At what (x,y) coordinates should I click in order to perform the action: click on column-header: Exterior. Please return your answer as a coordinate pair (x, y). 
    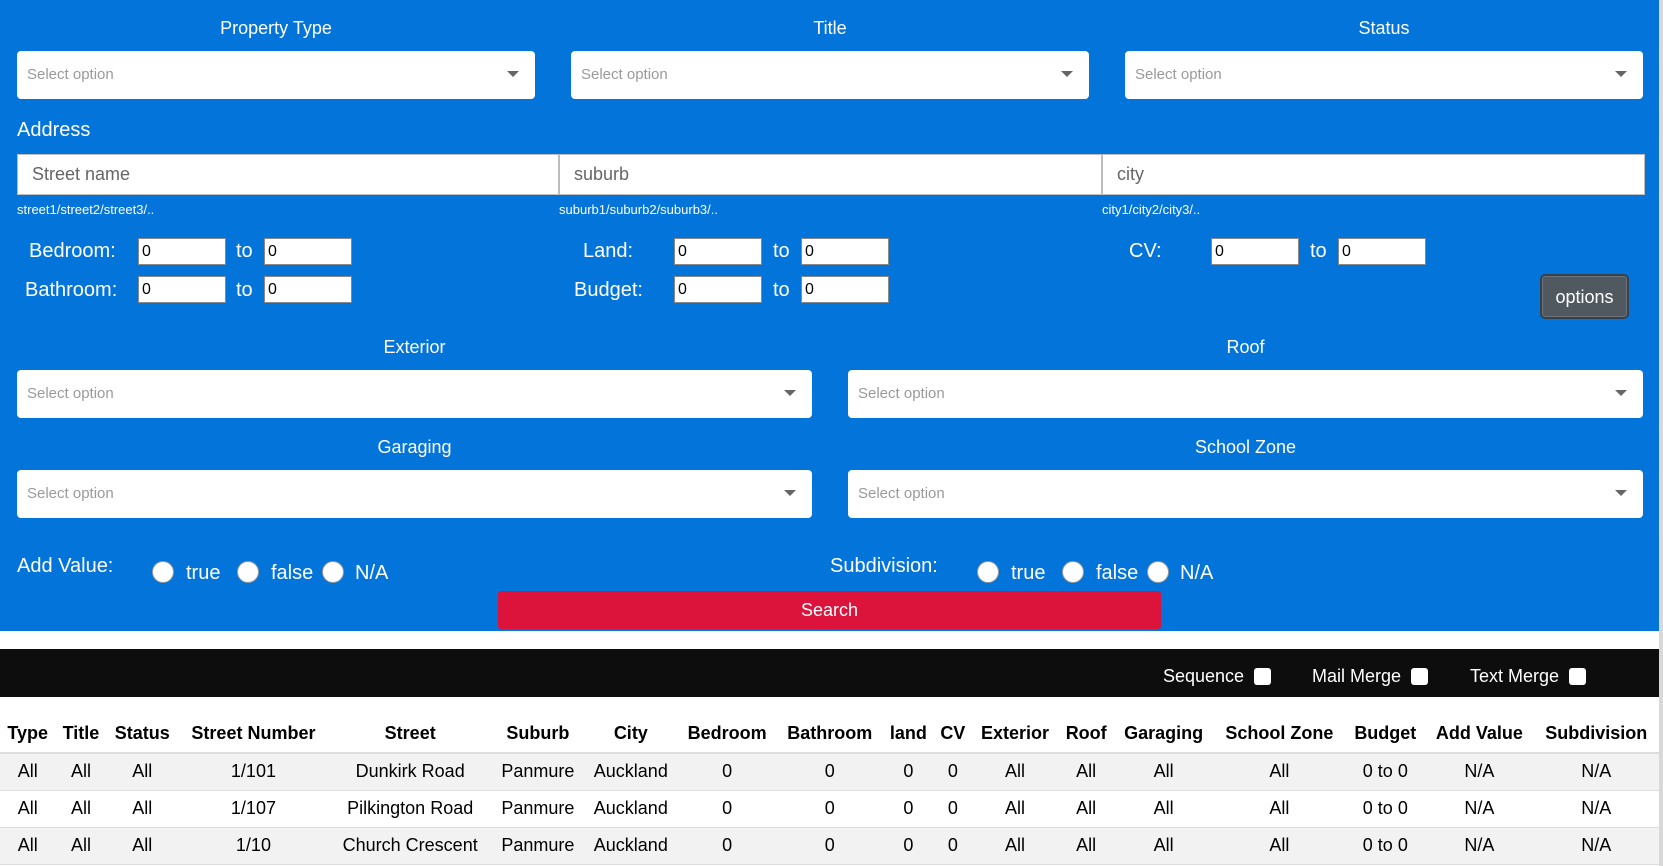
    Looking at the image, I should click on (1015, 734).